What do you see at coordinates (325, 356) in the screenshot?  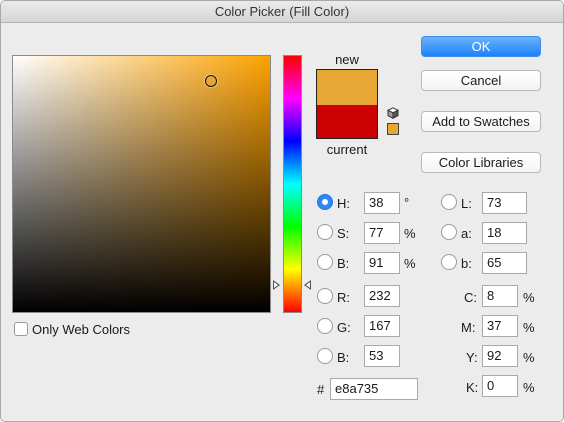 I see `radio-blue` at bounding box center [325, 356].